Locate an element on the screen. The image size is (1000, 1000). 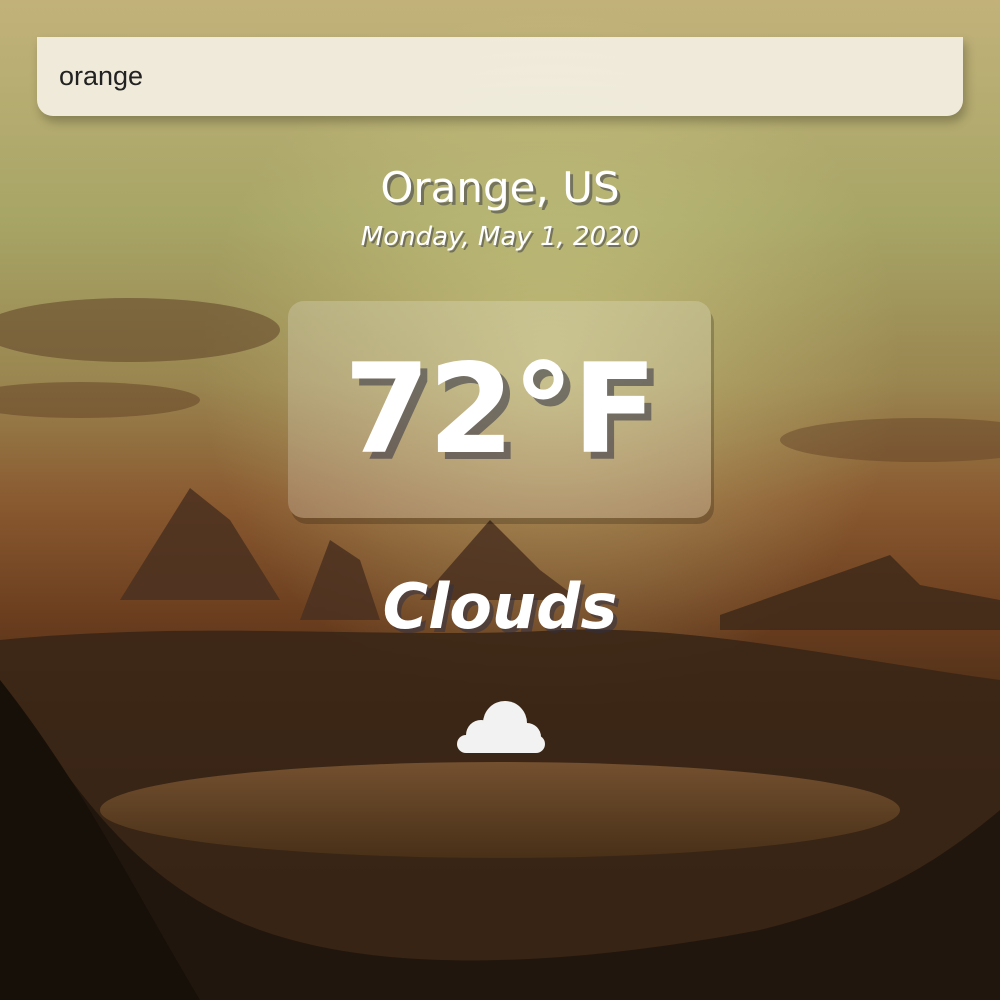
temperature-value: 72°F is located at coordinates (500, 409).